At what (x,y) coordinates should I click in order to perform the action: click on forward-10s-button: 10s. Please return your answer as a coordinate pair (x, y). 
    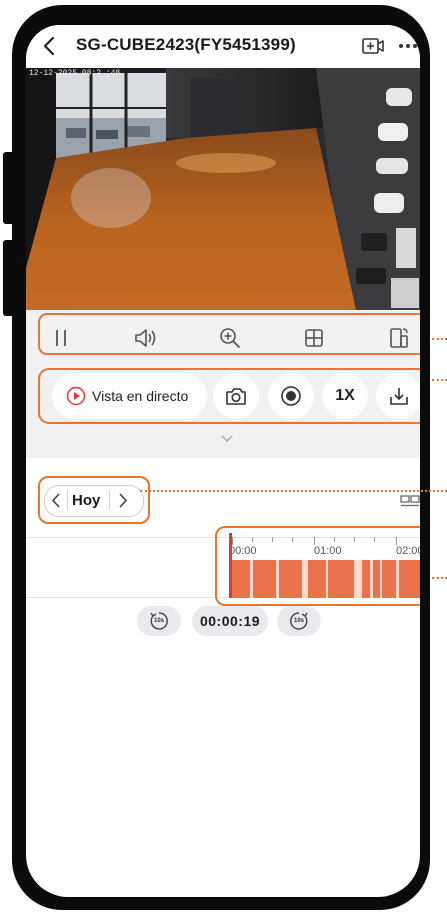
    Looking at the image, I should click on (299, 621).